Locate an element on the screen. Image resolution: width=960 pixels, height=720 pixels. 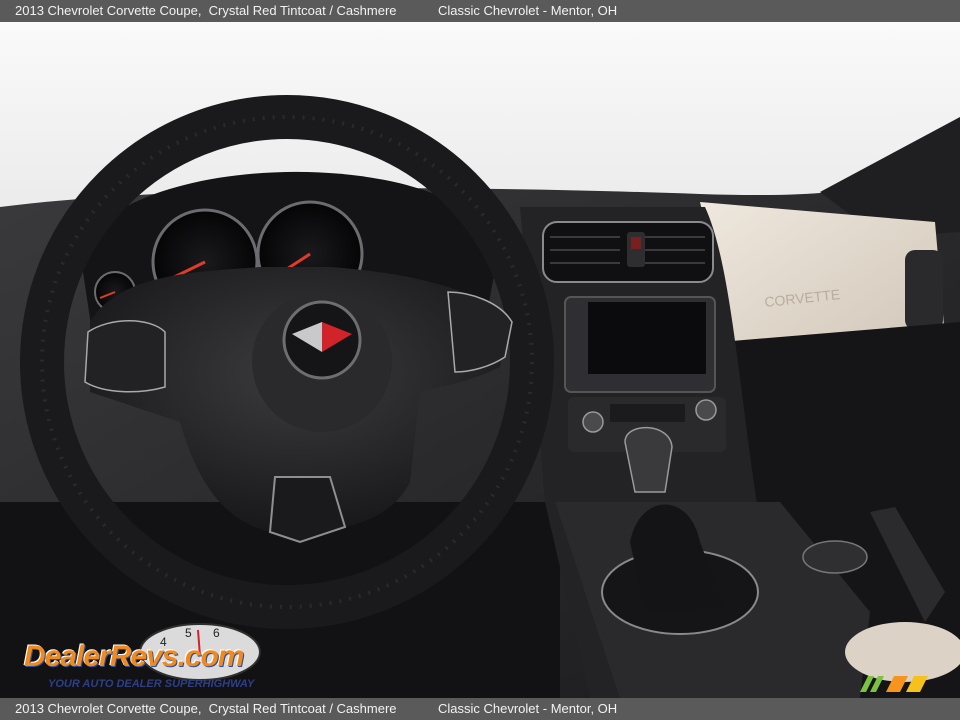
svg-text: 5 is located at coordinates (188, 633).